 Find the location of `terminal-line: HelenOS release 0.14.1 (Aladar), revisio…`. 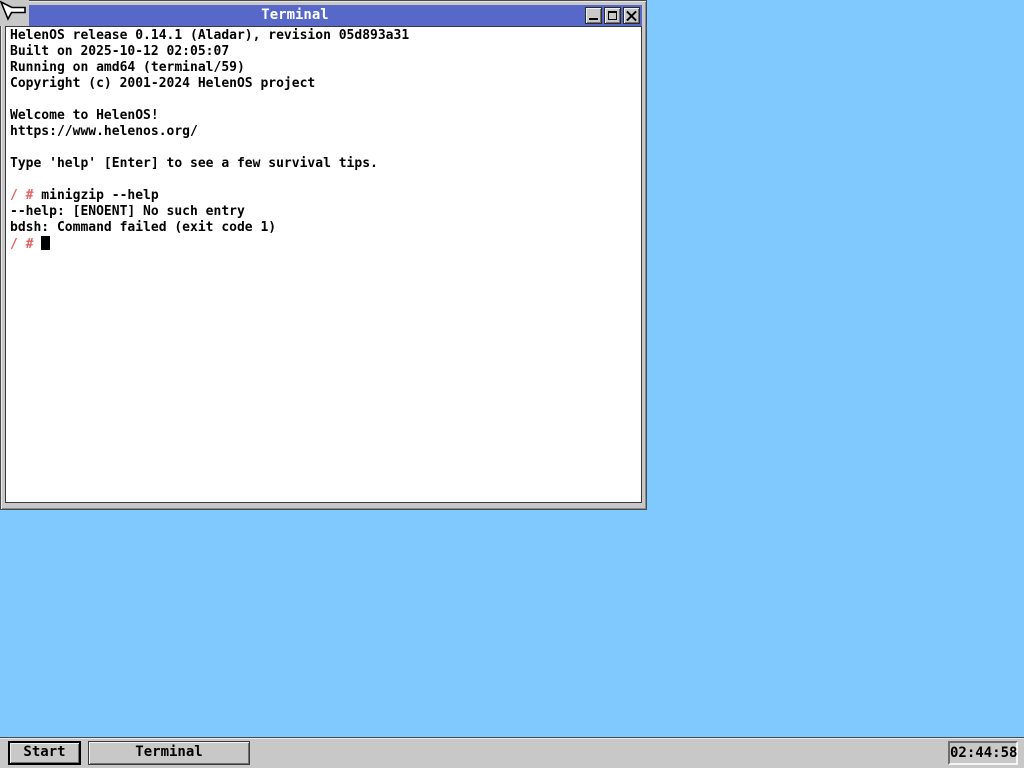

terminal-line: HelenOS release 0.14.1 (Aladar), revisio… is located at coordinates (210, 35).